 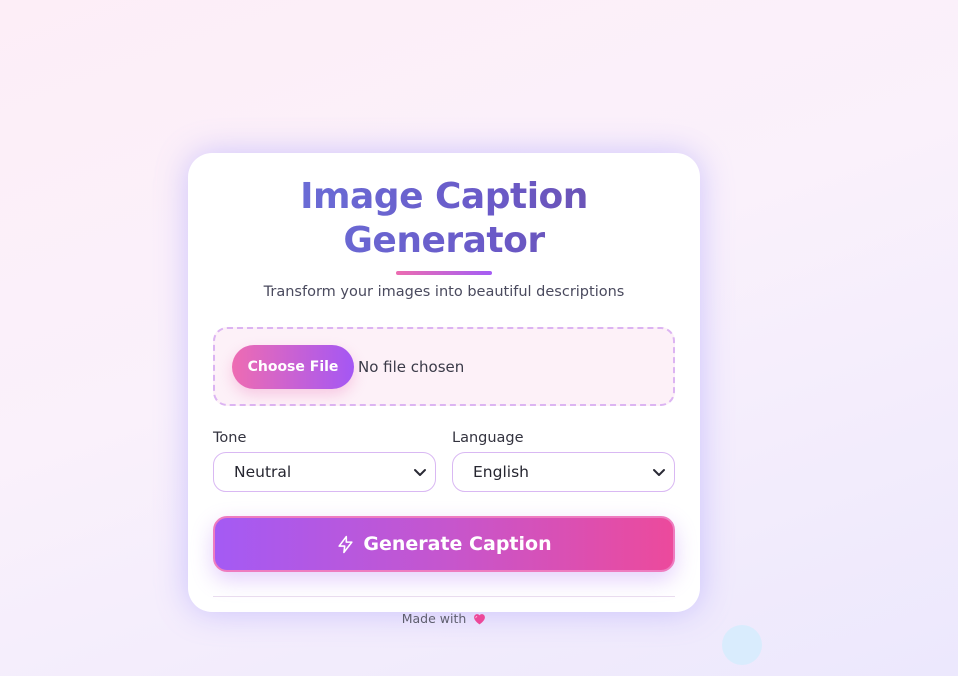 I want to click on file-status-text: No file chosen, so click(x=411, y=366).